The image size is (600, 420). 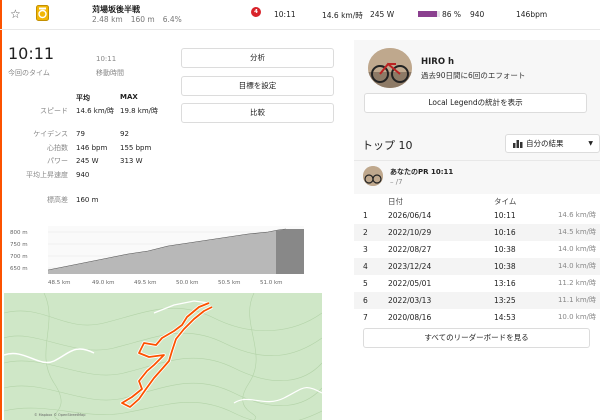 What do you see at coordinates (19, 245) in the screenshot?
I see `y-tick-750: 750 m` at bounding box center [19, 245].